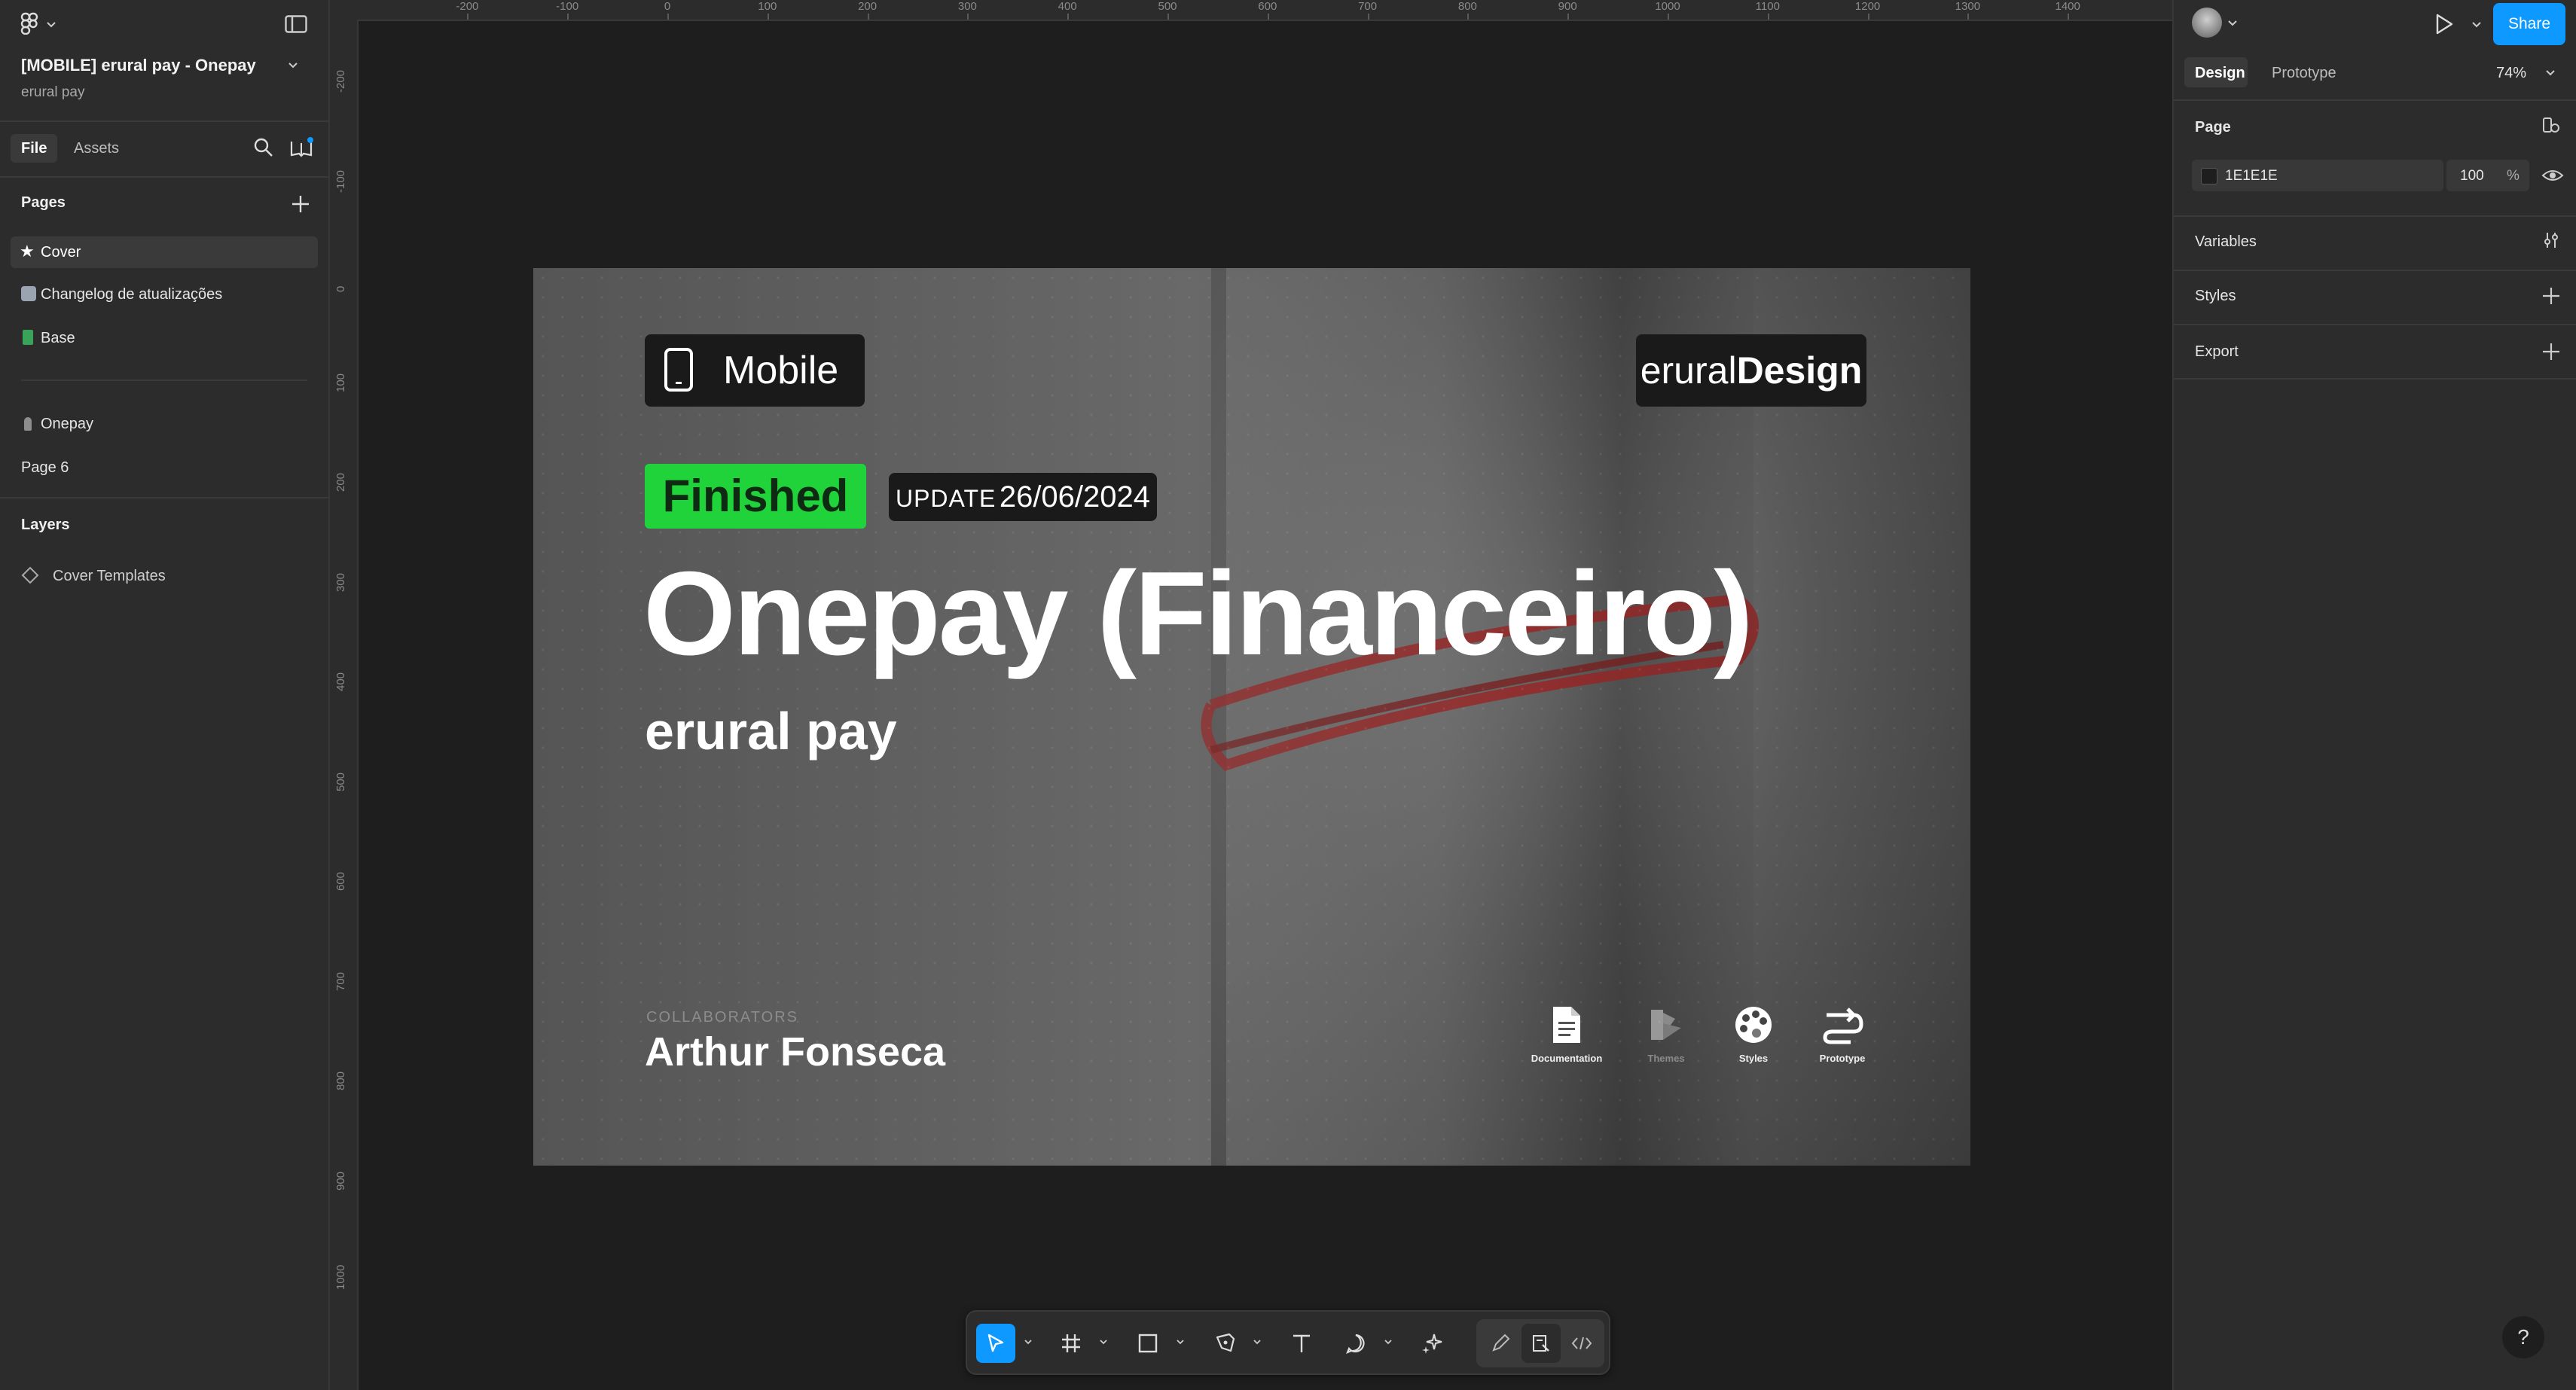 The height and width of the screenshot is (1390, 2576). I want to click on present-options-chevron-icon, so click(2477, 25).